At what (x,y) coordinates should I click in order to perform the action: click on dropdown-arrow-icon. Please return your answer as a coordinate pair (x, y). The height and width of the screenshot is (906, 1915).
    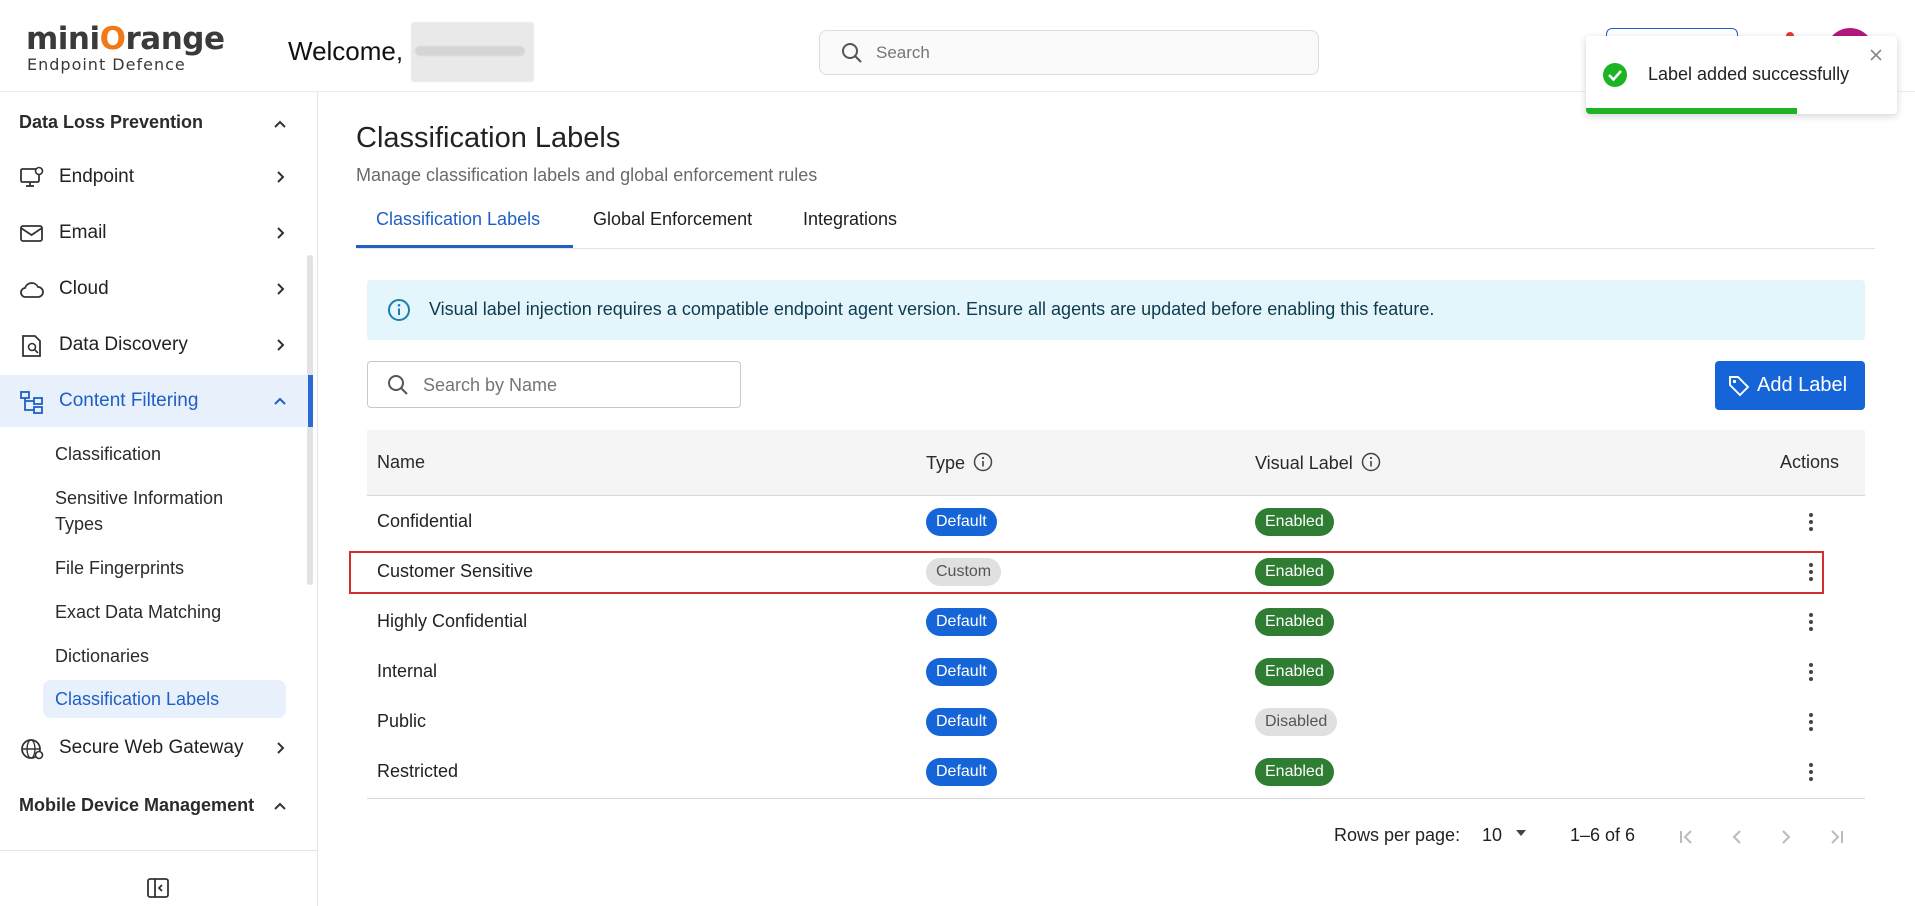
    Looking at the image, I should click on (1521, 833).